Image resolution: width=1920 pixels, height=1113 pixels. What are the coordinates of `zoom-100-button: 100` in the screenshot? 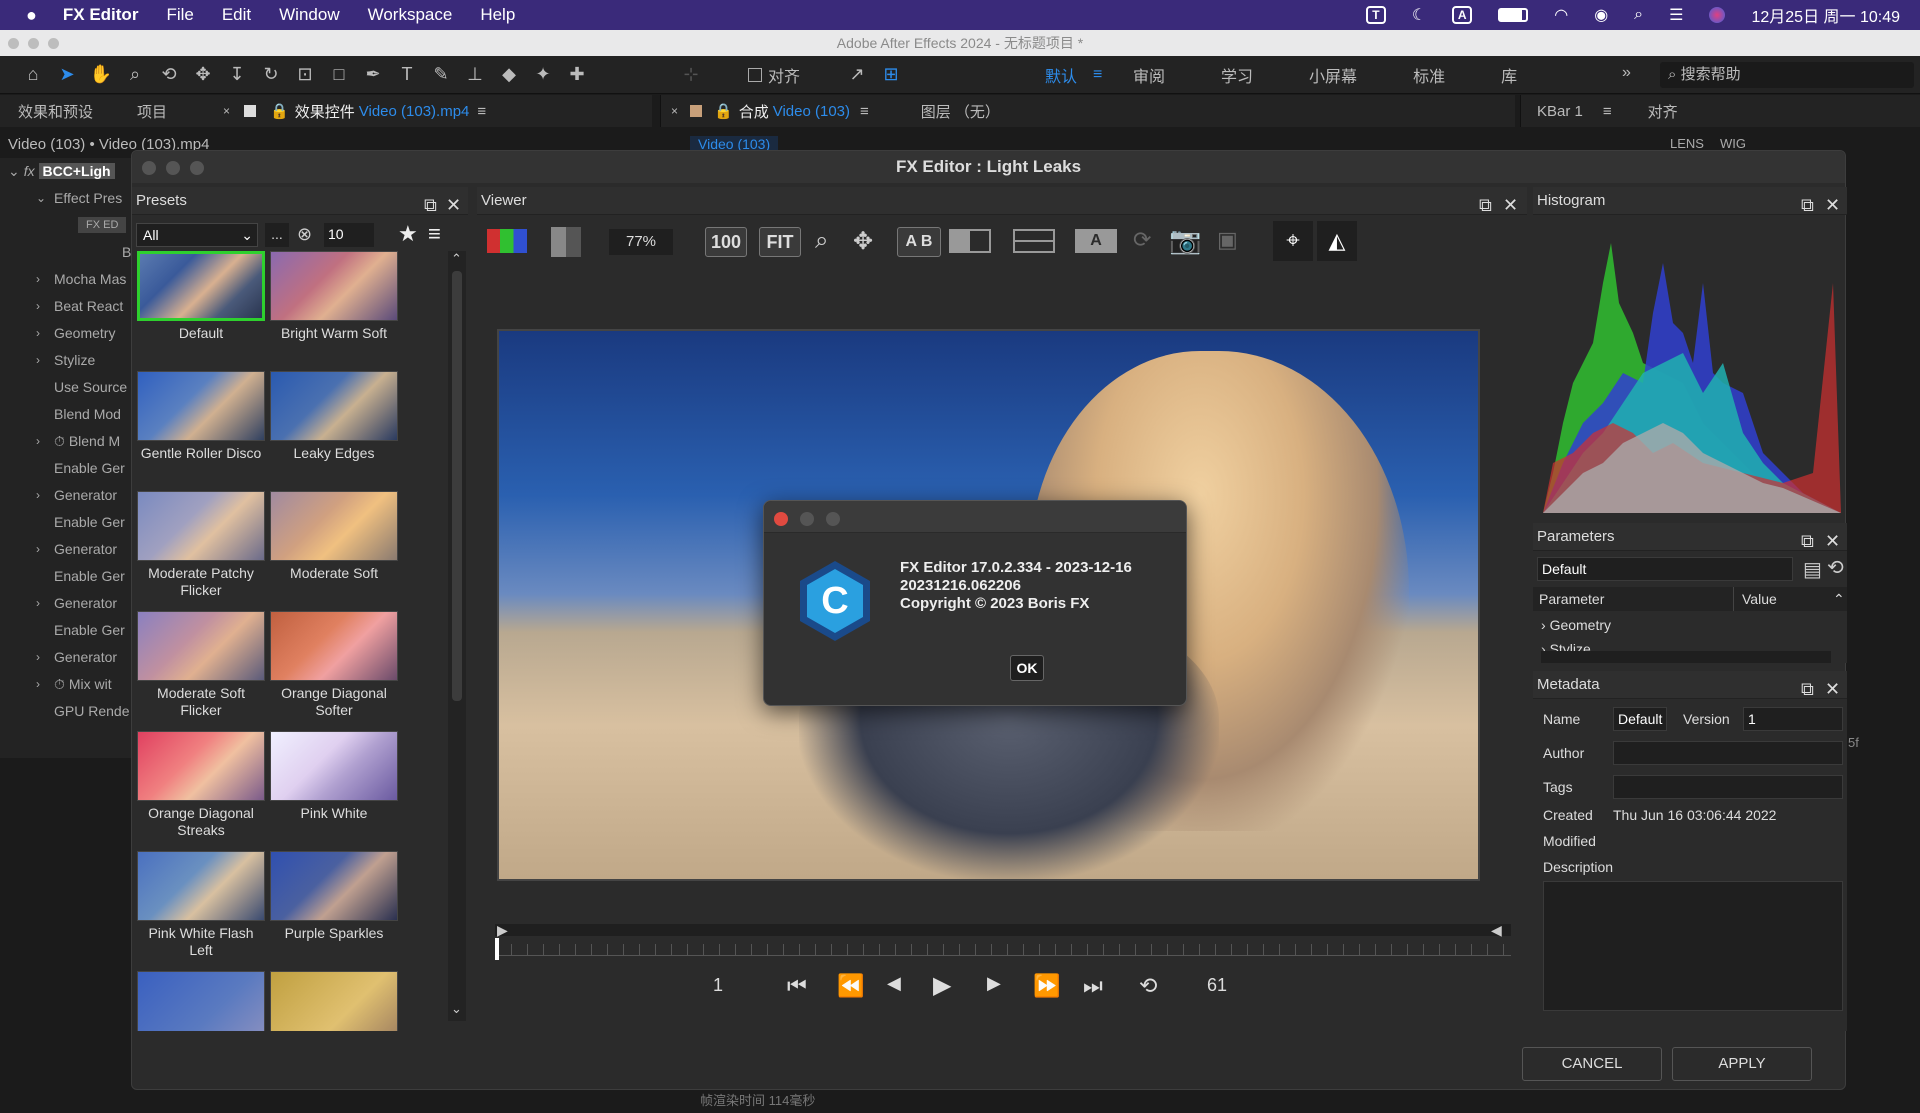 It's located at (726, 242).